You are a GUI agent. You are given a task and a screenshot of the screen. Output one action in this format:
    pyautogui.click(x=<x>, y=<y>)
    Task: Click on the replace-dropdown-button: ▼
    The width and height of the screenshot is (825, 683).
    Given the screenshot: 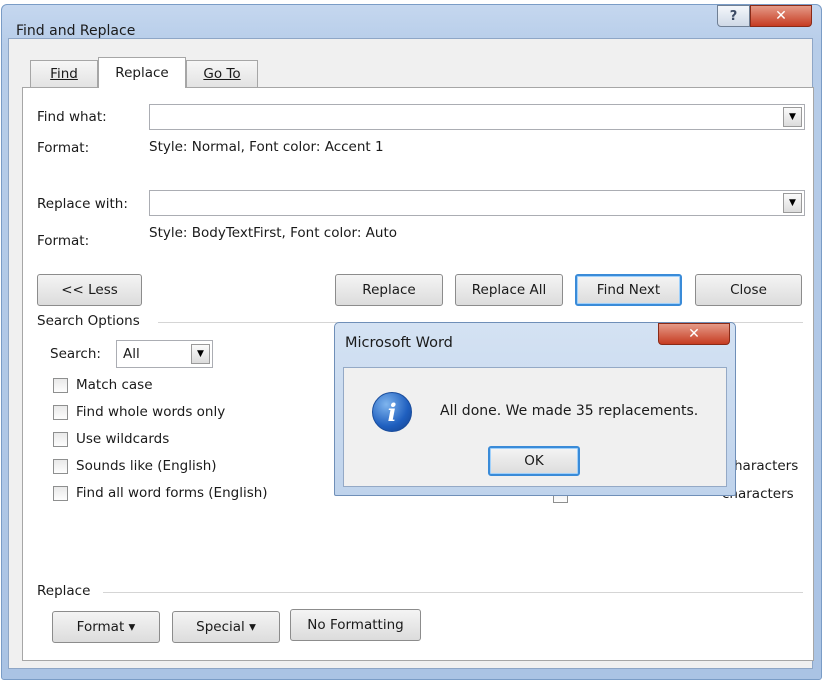 What is the action you would take?
    pyautogui.click(x=792, y=203)
    